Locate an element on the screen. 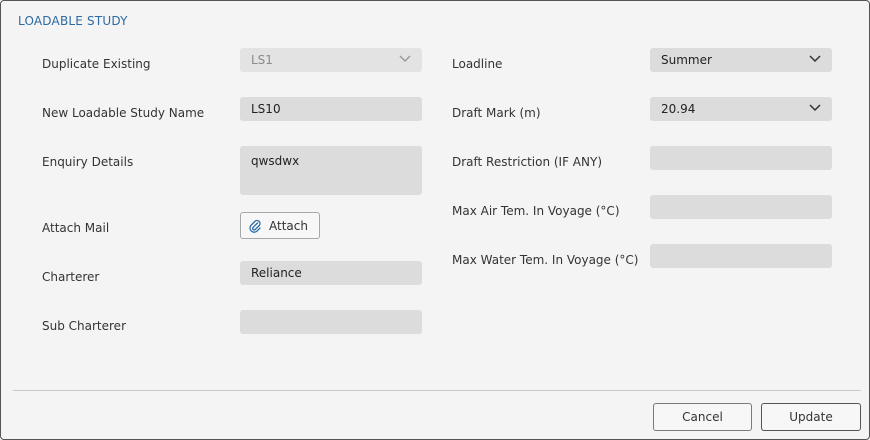 Image resolution: width=870 pixels, height=440 pixels. draft-mark-select: 20.94 is located at coordinates (741, 109).